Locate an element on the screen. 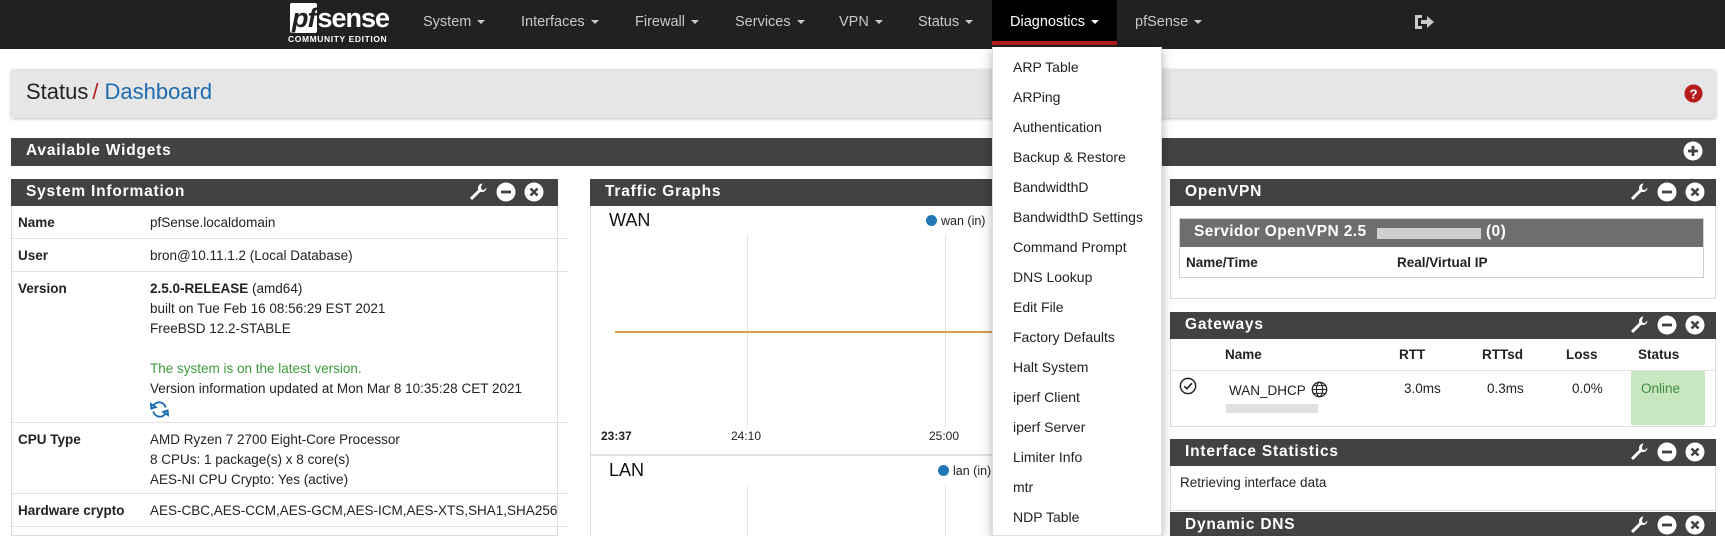 The width and height of the screenshot is (1725, 536). nav-status: Status is located at coordinates (946, 22).